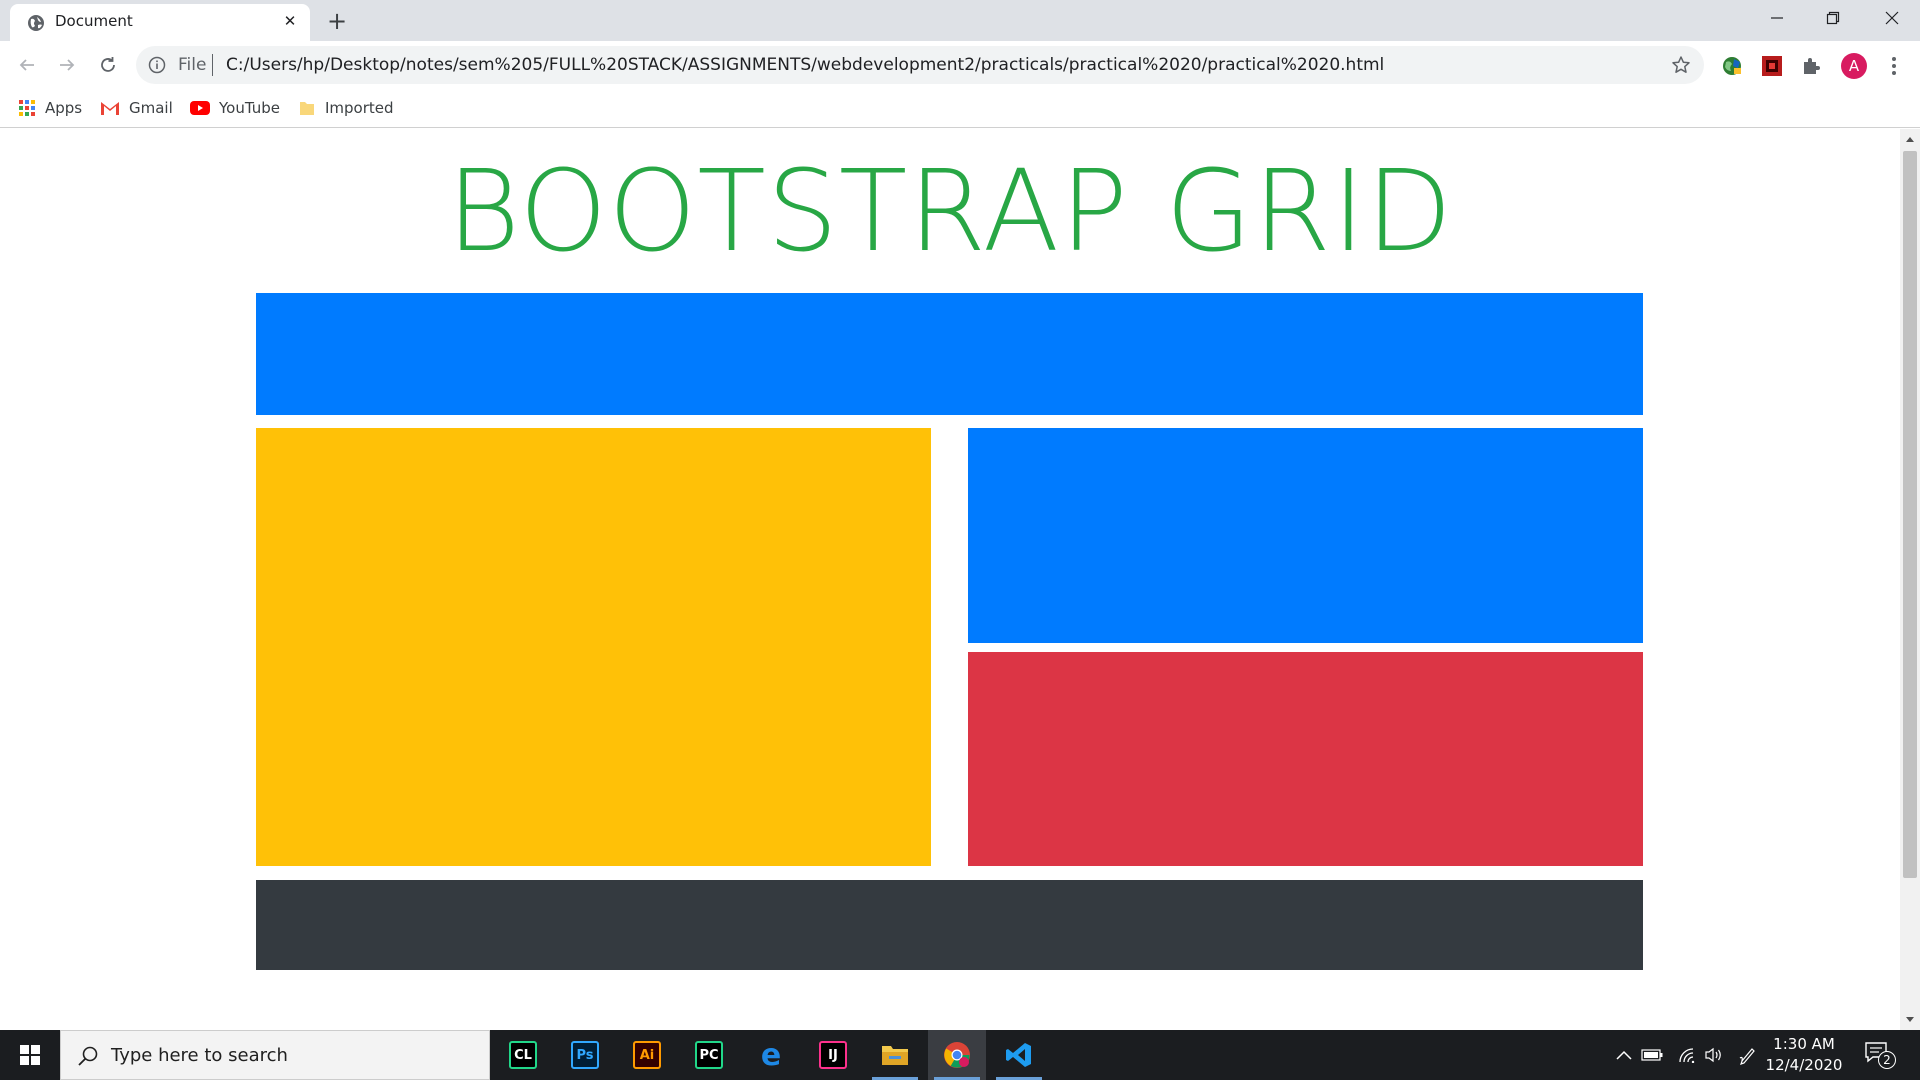  I want to click on folder-icon, so click(307, 108).